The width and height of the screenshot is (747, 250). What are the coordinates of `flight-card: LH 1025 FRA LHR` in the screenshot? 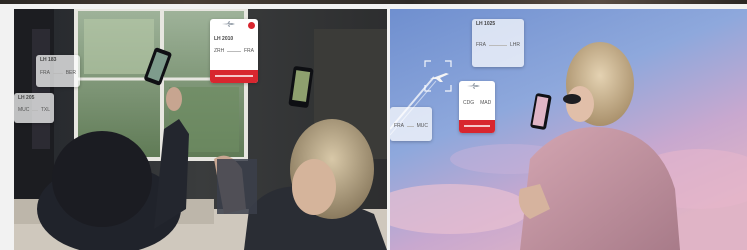 It's located at (498, 43).